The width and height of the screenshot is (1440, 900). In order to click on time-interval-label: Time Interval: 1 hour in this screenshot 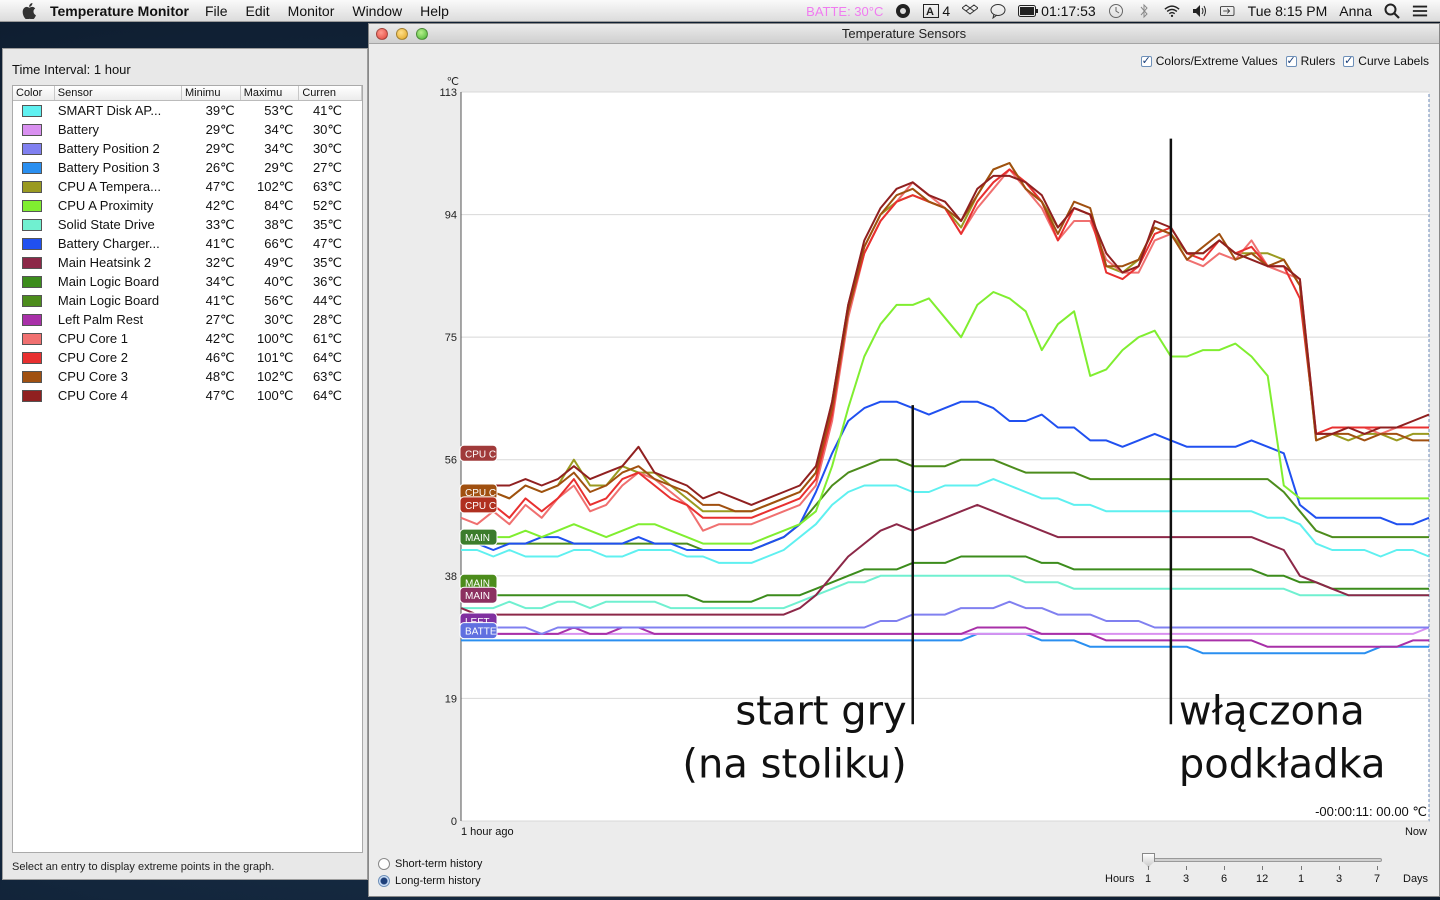, I will do `click(71, 69)`.